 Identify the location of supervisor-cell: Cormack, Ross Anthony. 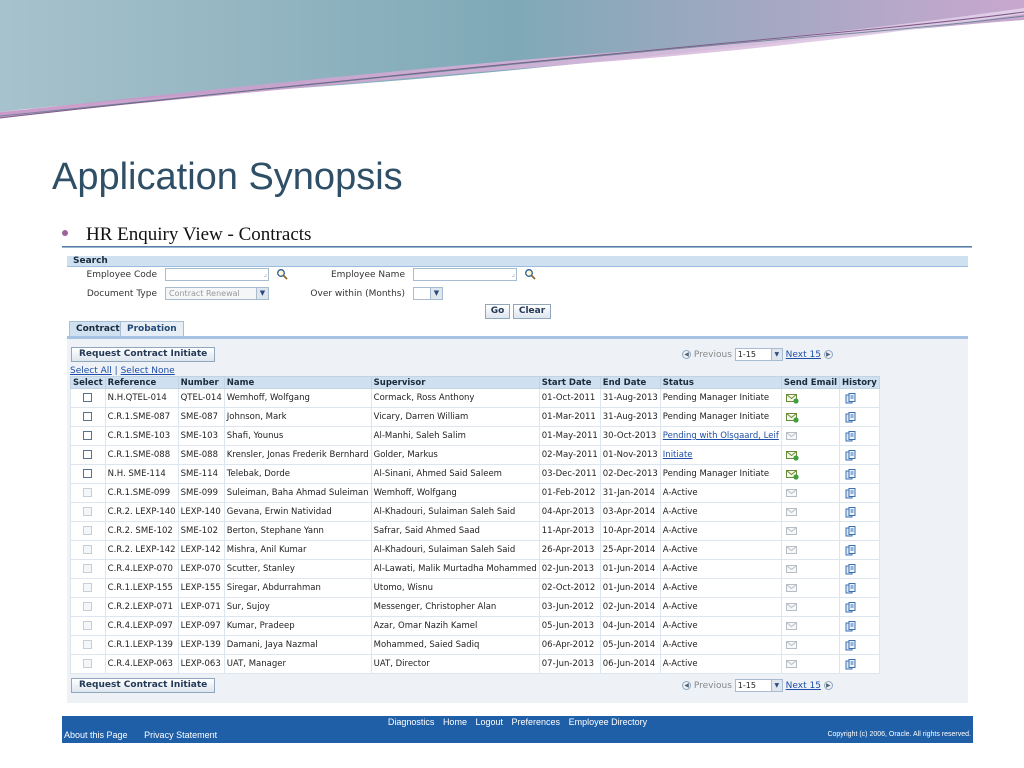
(455, 398).